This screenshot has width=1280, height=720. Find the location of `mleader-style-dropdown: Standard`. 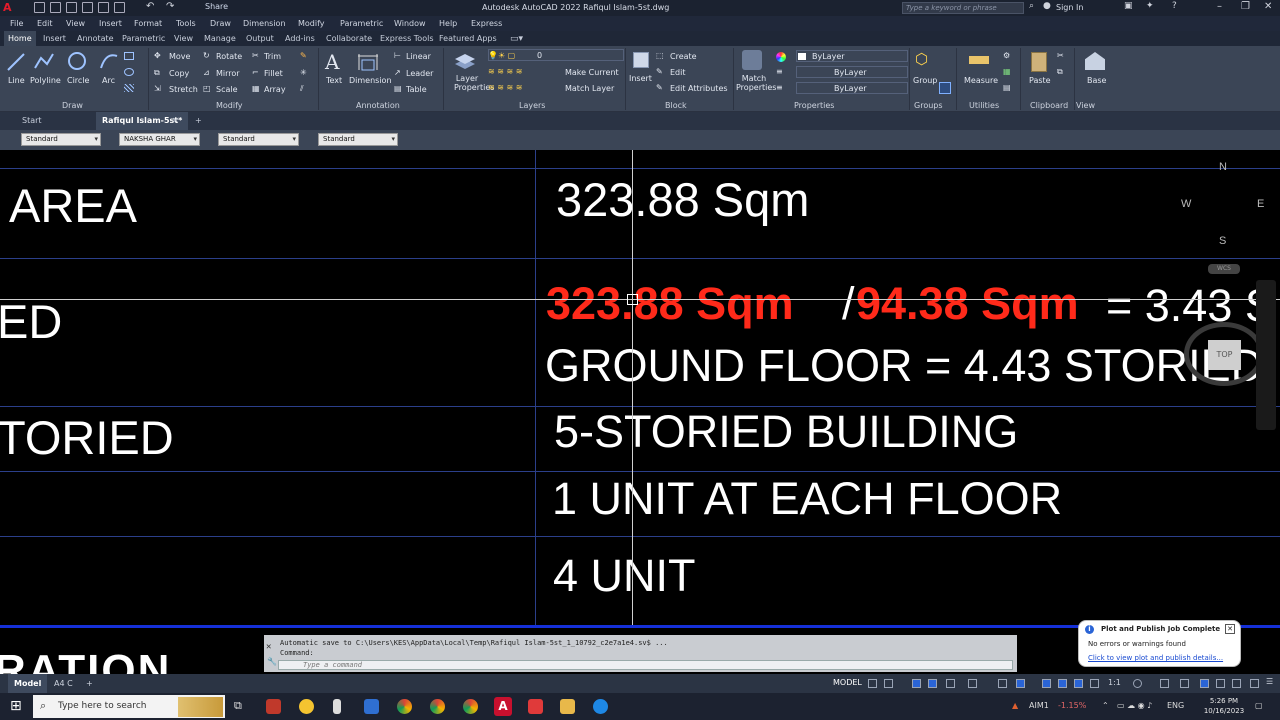

mleader-style-dropdown: Standard is located at coordinates (358, 139).